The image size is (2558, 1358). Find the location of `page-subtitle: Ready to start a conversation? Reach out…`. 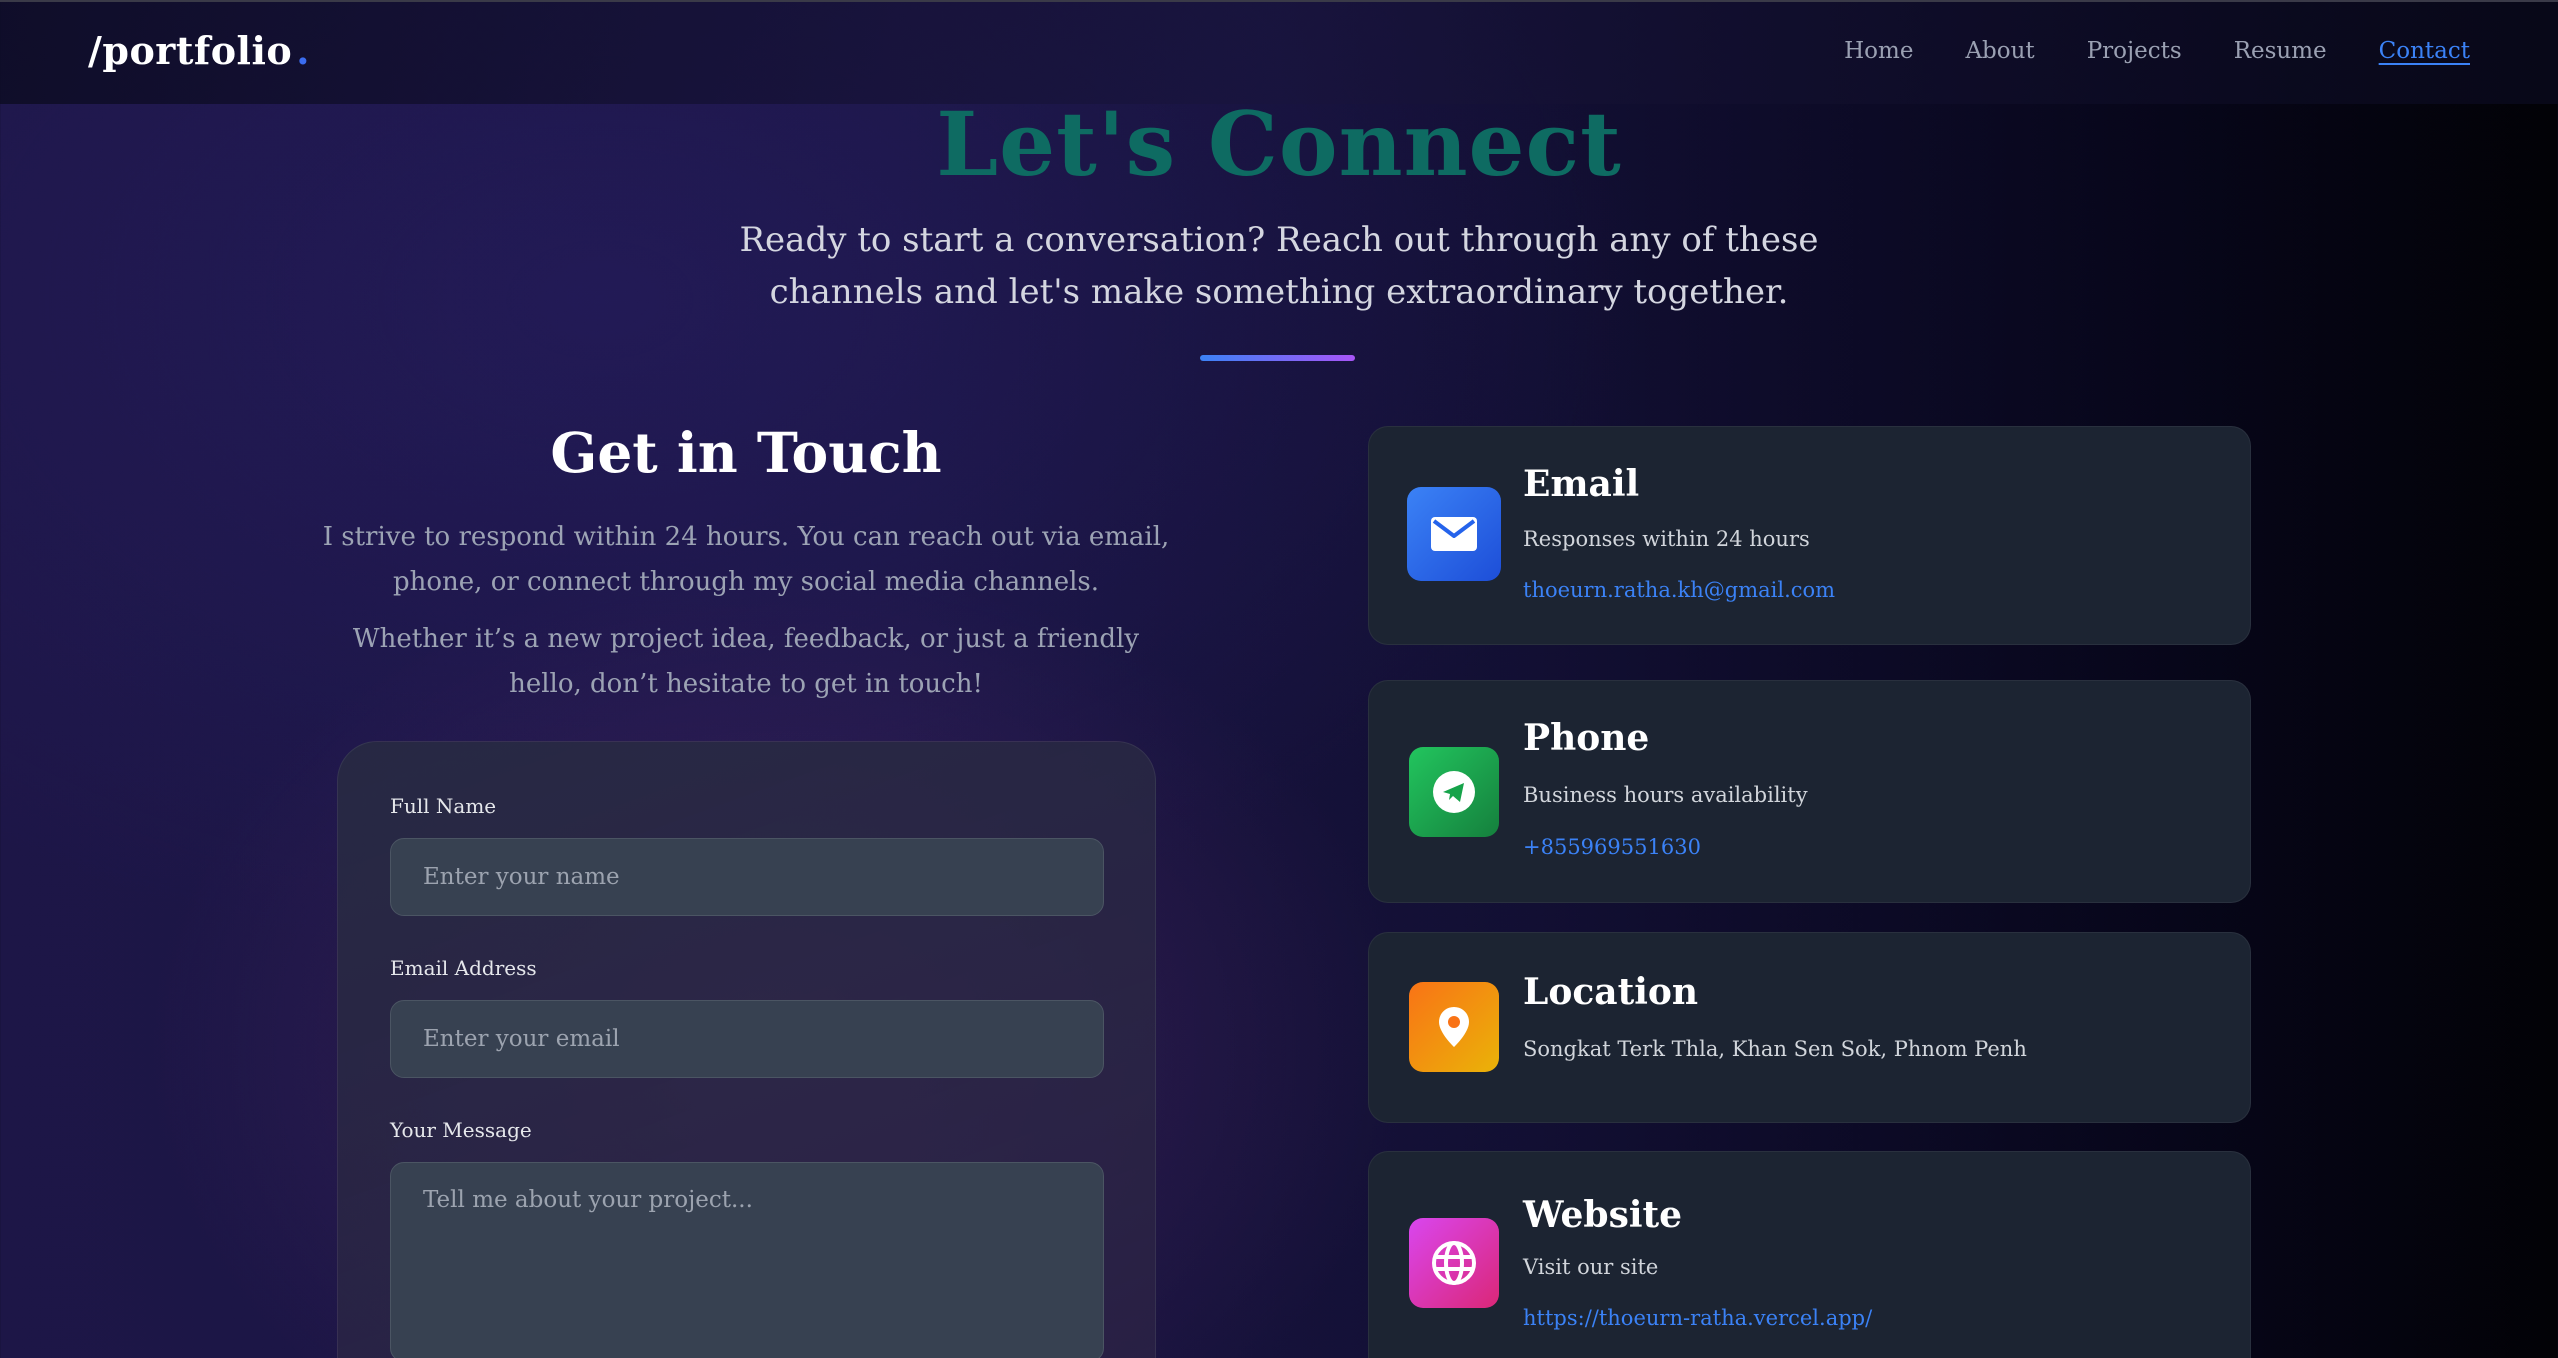

page-subtitle: Ready to start a conversation? Reach out… is located at coordinates (1279, 266).